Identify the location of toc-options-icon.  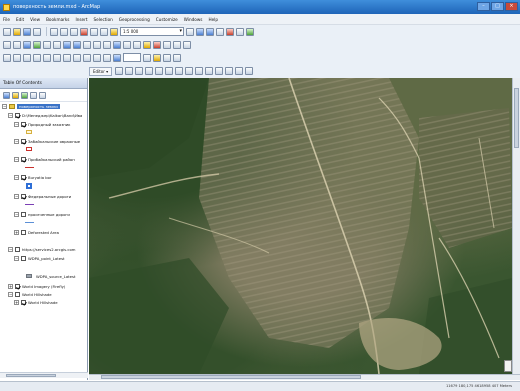
(42, 95).